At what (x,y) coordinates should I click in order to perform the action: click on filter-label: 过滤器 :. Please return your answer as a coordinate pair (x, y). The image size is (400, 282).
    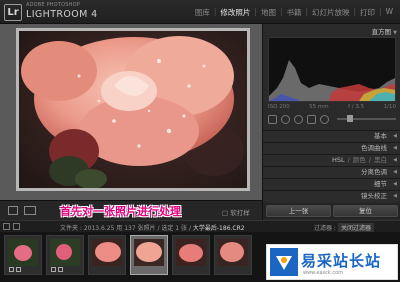
    Looking at the image, I should click on (325, 228).